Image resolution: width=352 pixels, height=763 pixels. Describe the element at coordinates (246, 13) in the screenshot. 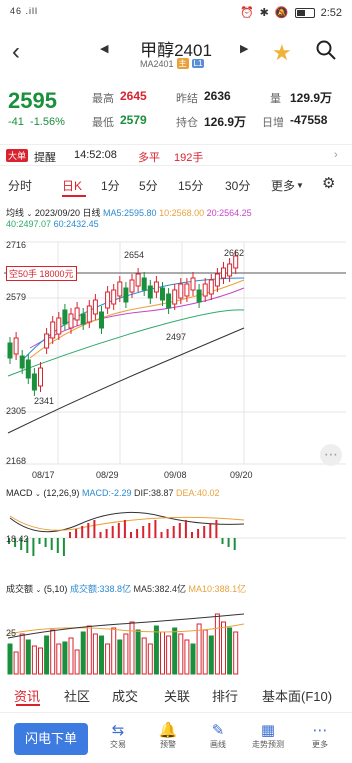

I see `alarm-icon: ⏰` at that location.